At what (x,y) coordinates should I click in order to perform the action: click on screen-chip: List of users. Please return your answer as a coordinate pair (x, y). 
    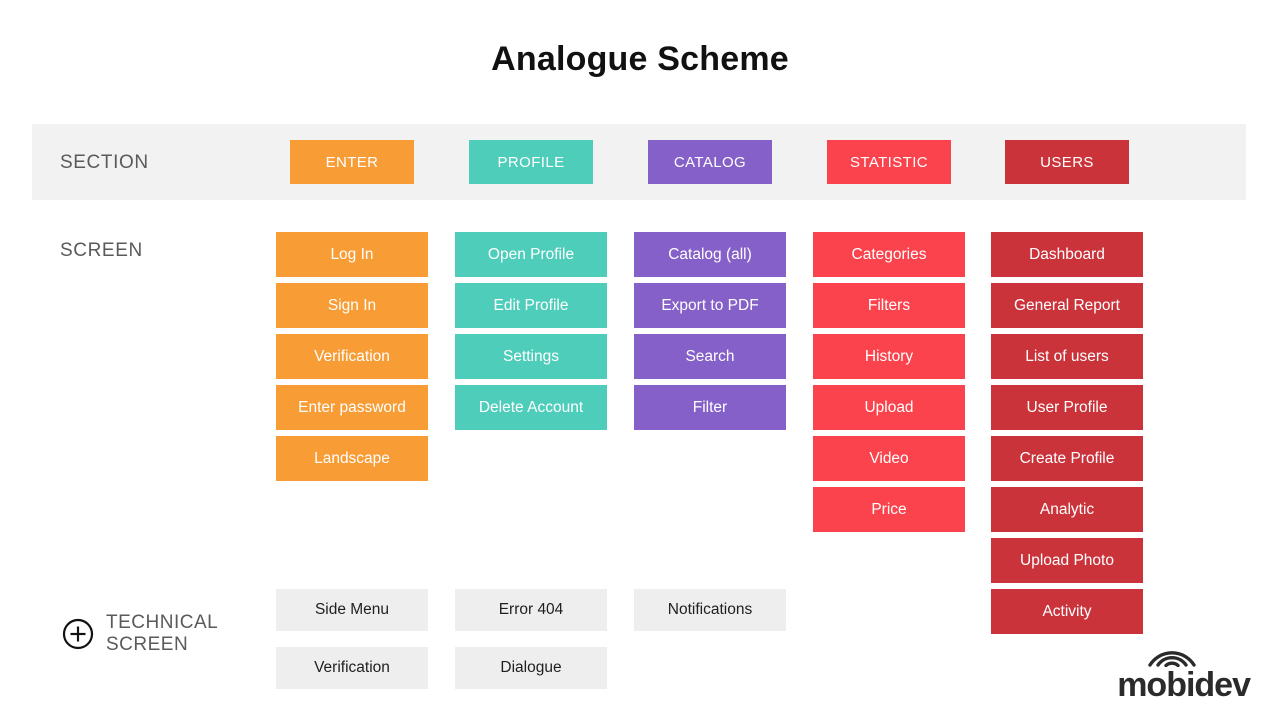
    Looking at the image, I should click on (1067, 356).